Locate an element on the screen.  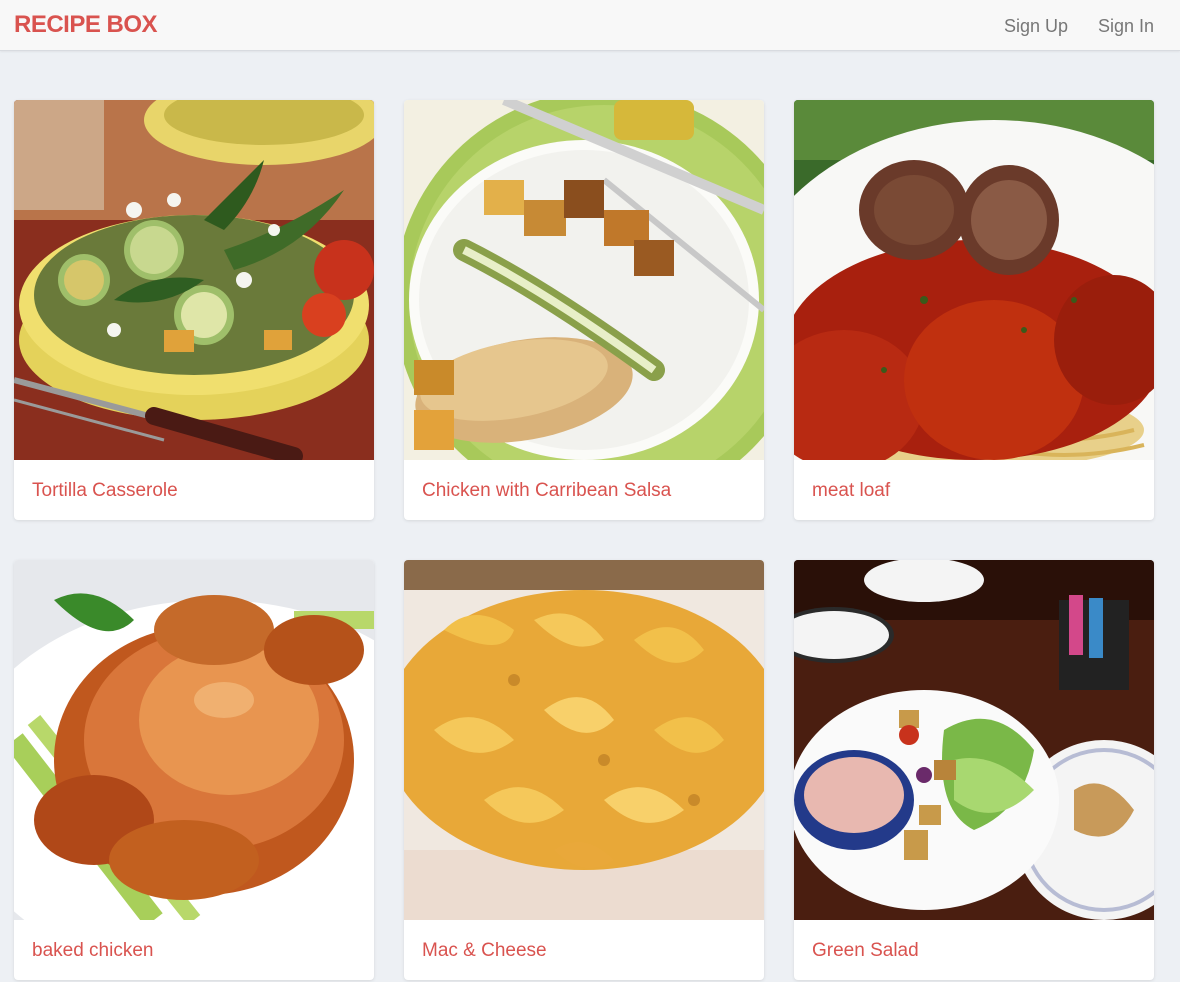
recipe-title: Mac & Cheese is located at coordinates (484, 951).